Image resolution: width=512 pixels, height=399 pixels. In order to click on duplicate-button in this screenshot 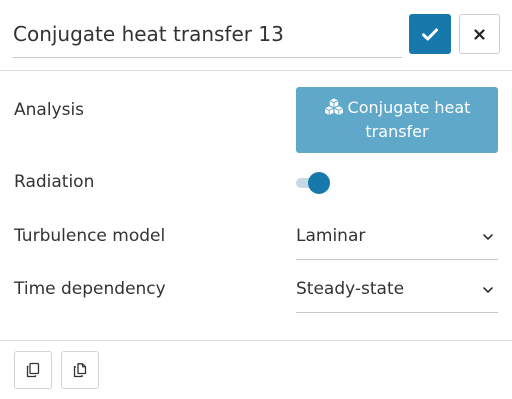, I will do `click(80, 370)`.